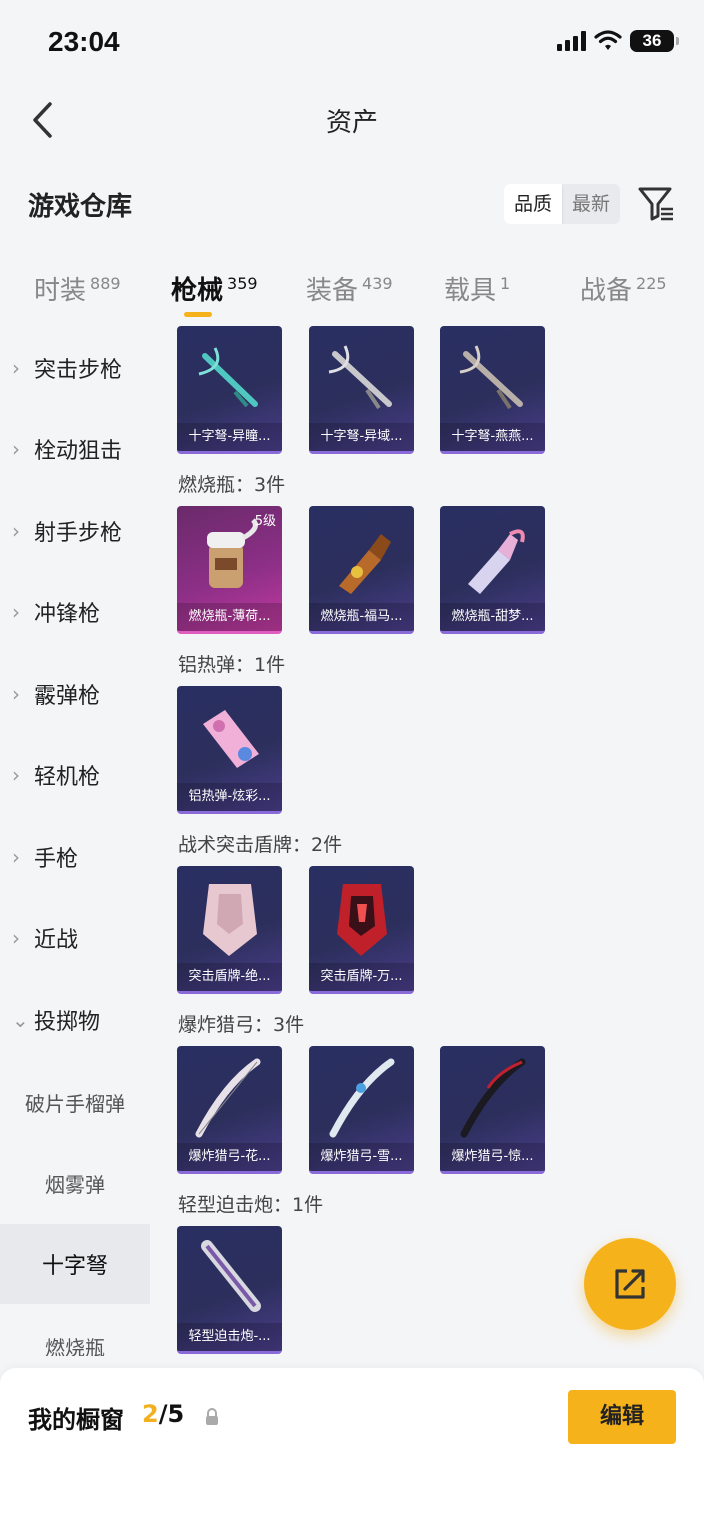 This screenshot has width=704, height=1523. Describe the element at coordinates (75, 368) in the screenshot. I see `sidebar-item-assault-rifle: › 突击步枪` at that location.